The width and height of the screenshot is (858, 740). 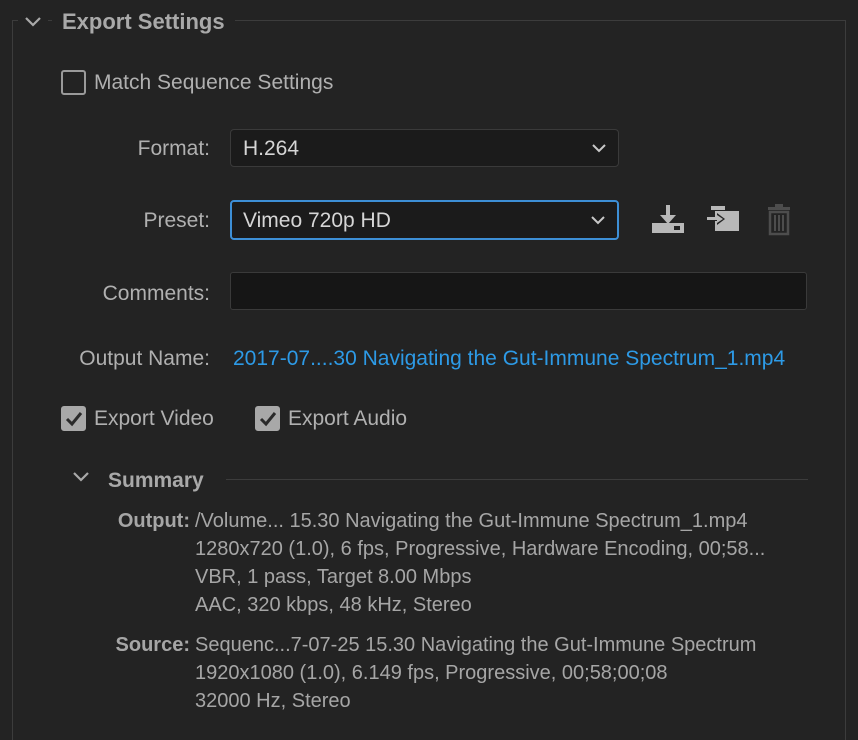 I want to click on export-audio-checkbox, so click(x=267, y=418).